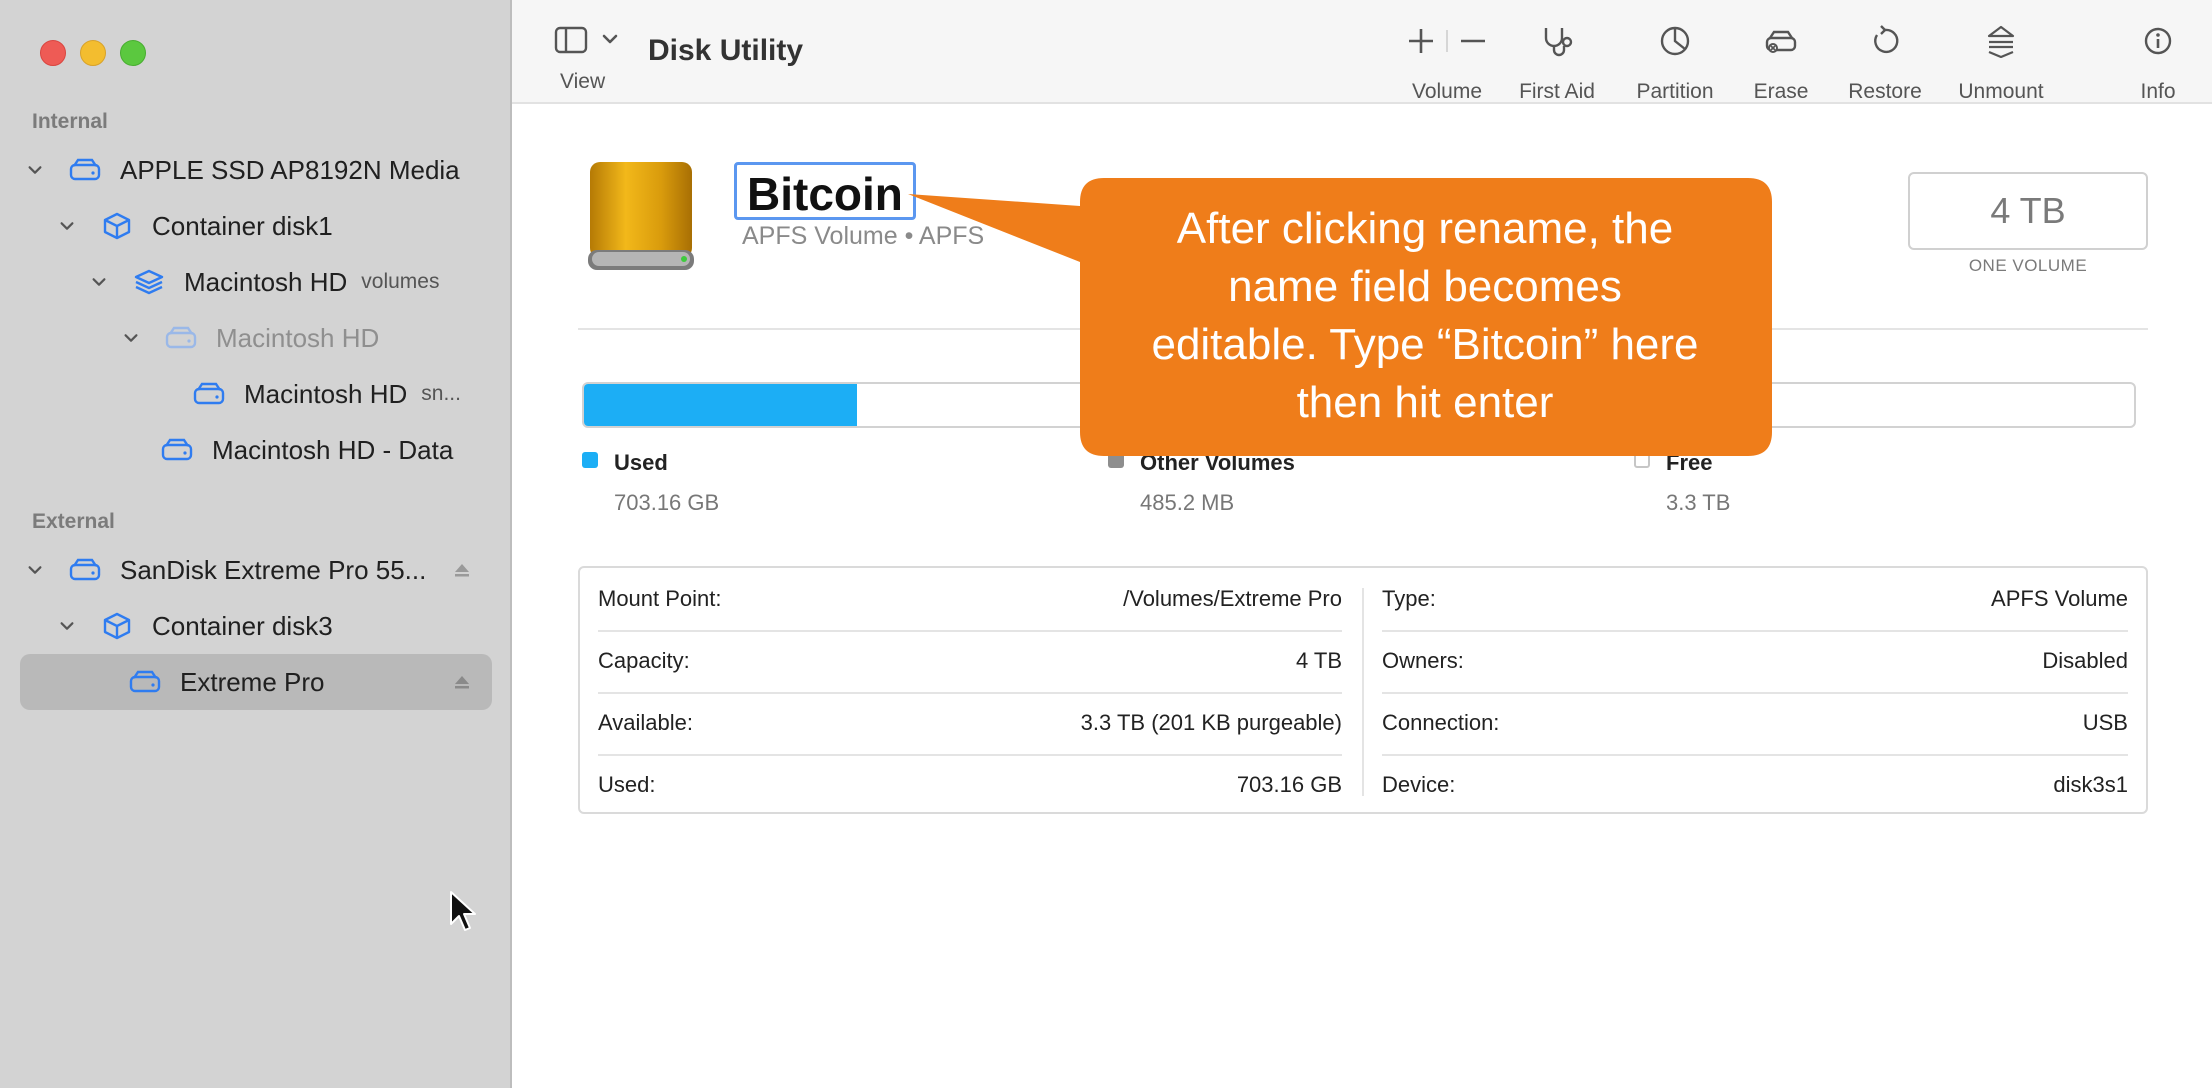 This screenshot has height=1088, width=2212. Describe the element at coordinates (1557, 91) in the screenshot. I see `first-aid-label: First Aid` at that location.